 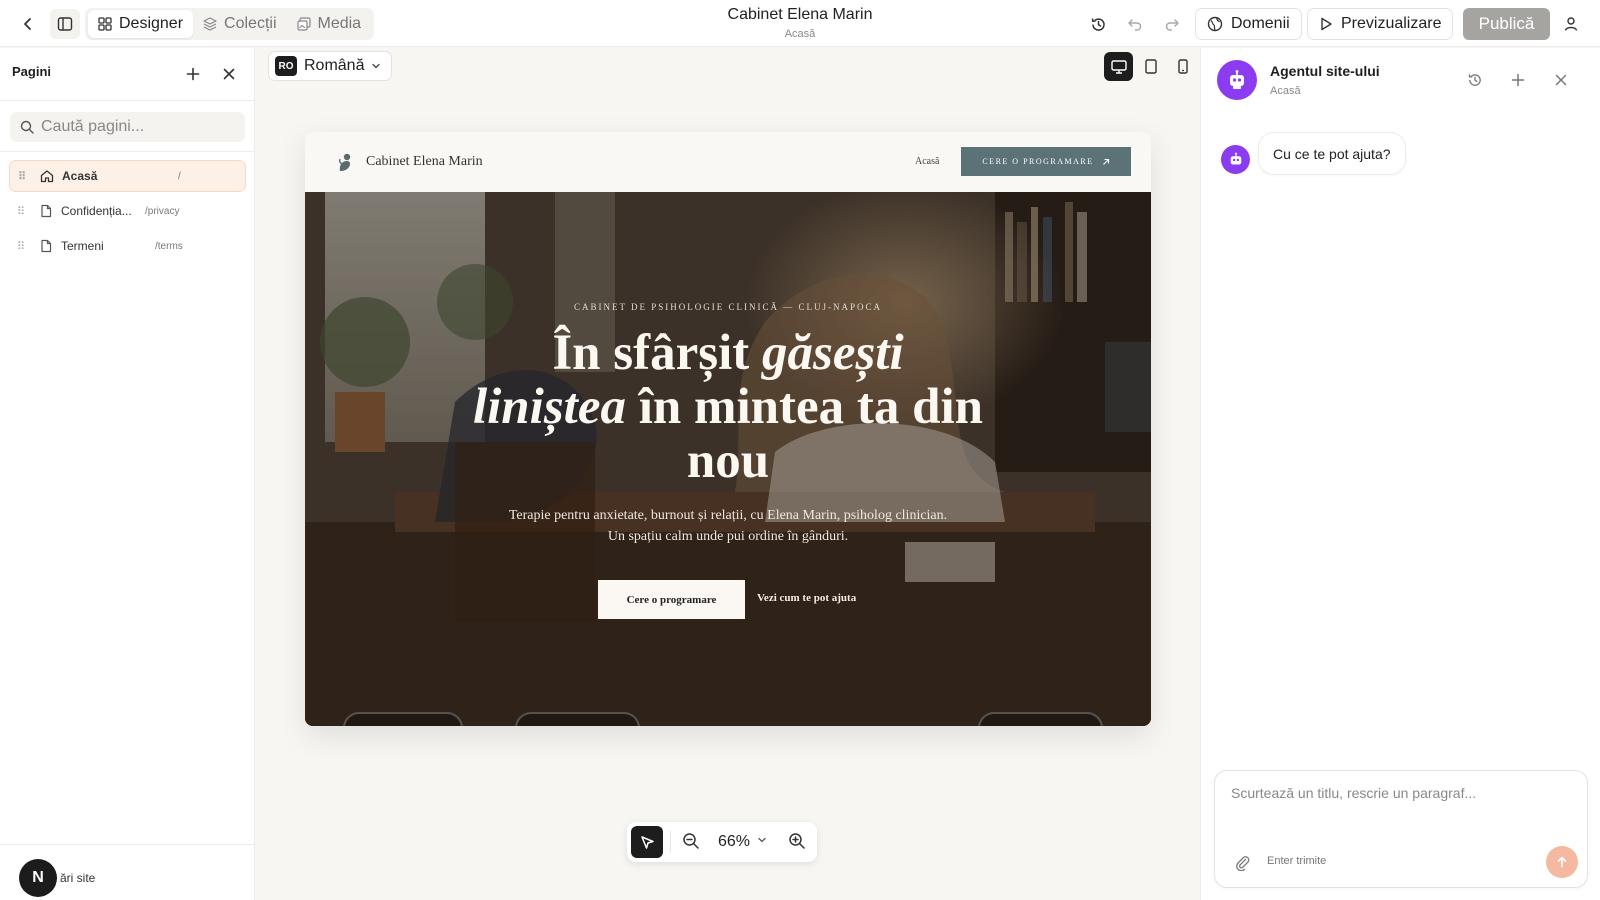 I want to click on mobile-view-button, so click(x=1182, y=66).